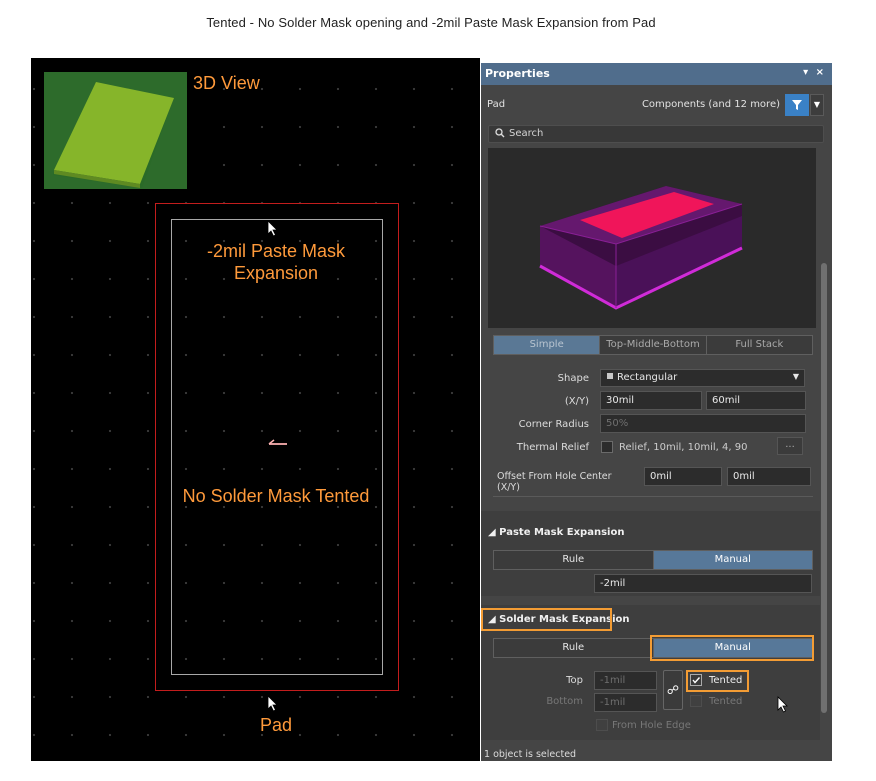  I want to click on filter-dropdown-button: ▼, so click(817, 105).